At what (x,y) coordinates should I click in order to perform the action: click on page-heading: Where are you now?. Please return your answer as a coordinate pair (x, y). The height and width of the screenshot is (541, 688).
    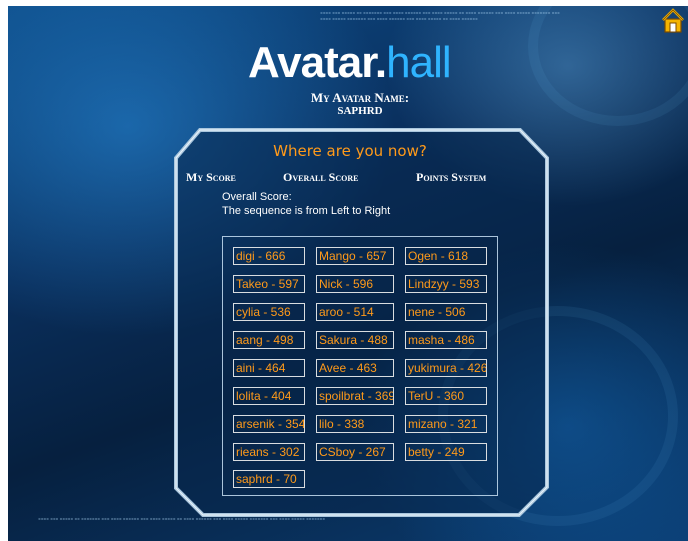
    Looking at the image, I should click on (350, 151).